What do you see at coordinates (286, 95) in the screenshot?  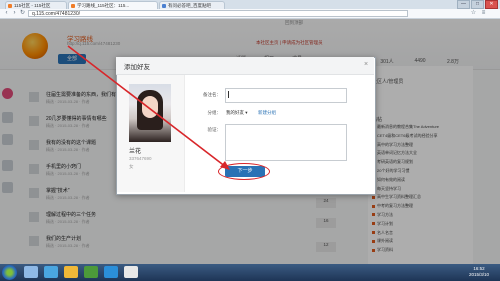 I see `remark-input` at bounding box center [286, 95].